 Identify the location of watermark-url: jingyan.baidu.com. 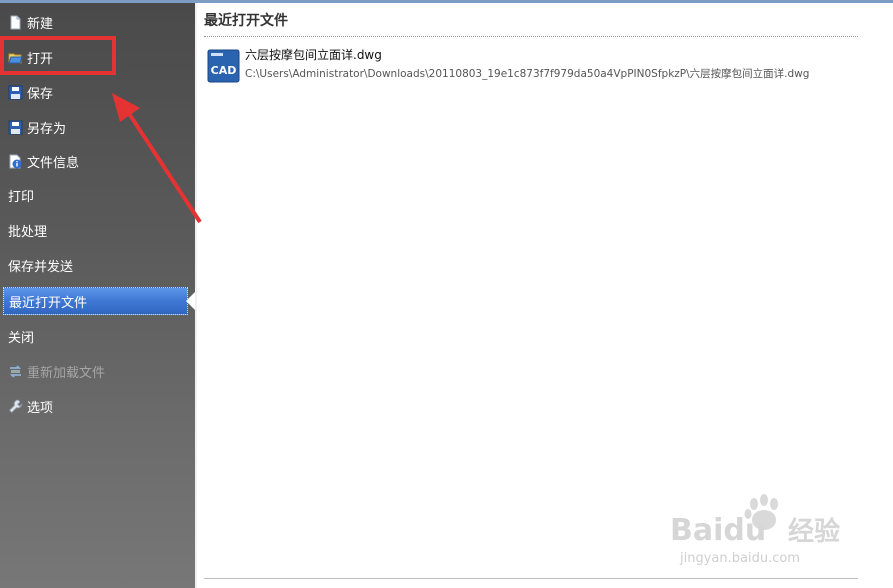
(739, 558).